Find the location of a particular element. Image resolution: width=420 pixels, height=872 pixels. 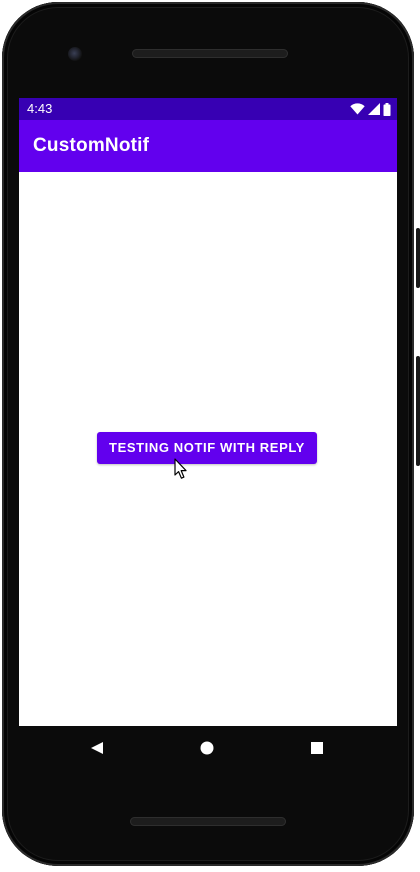

mouse-pointer-icon is located at coordinates (180, 468).